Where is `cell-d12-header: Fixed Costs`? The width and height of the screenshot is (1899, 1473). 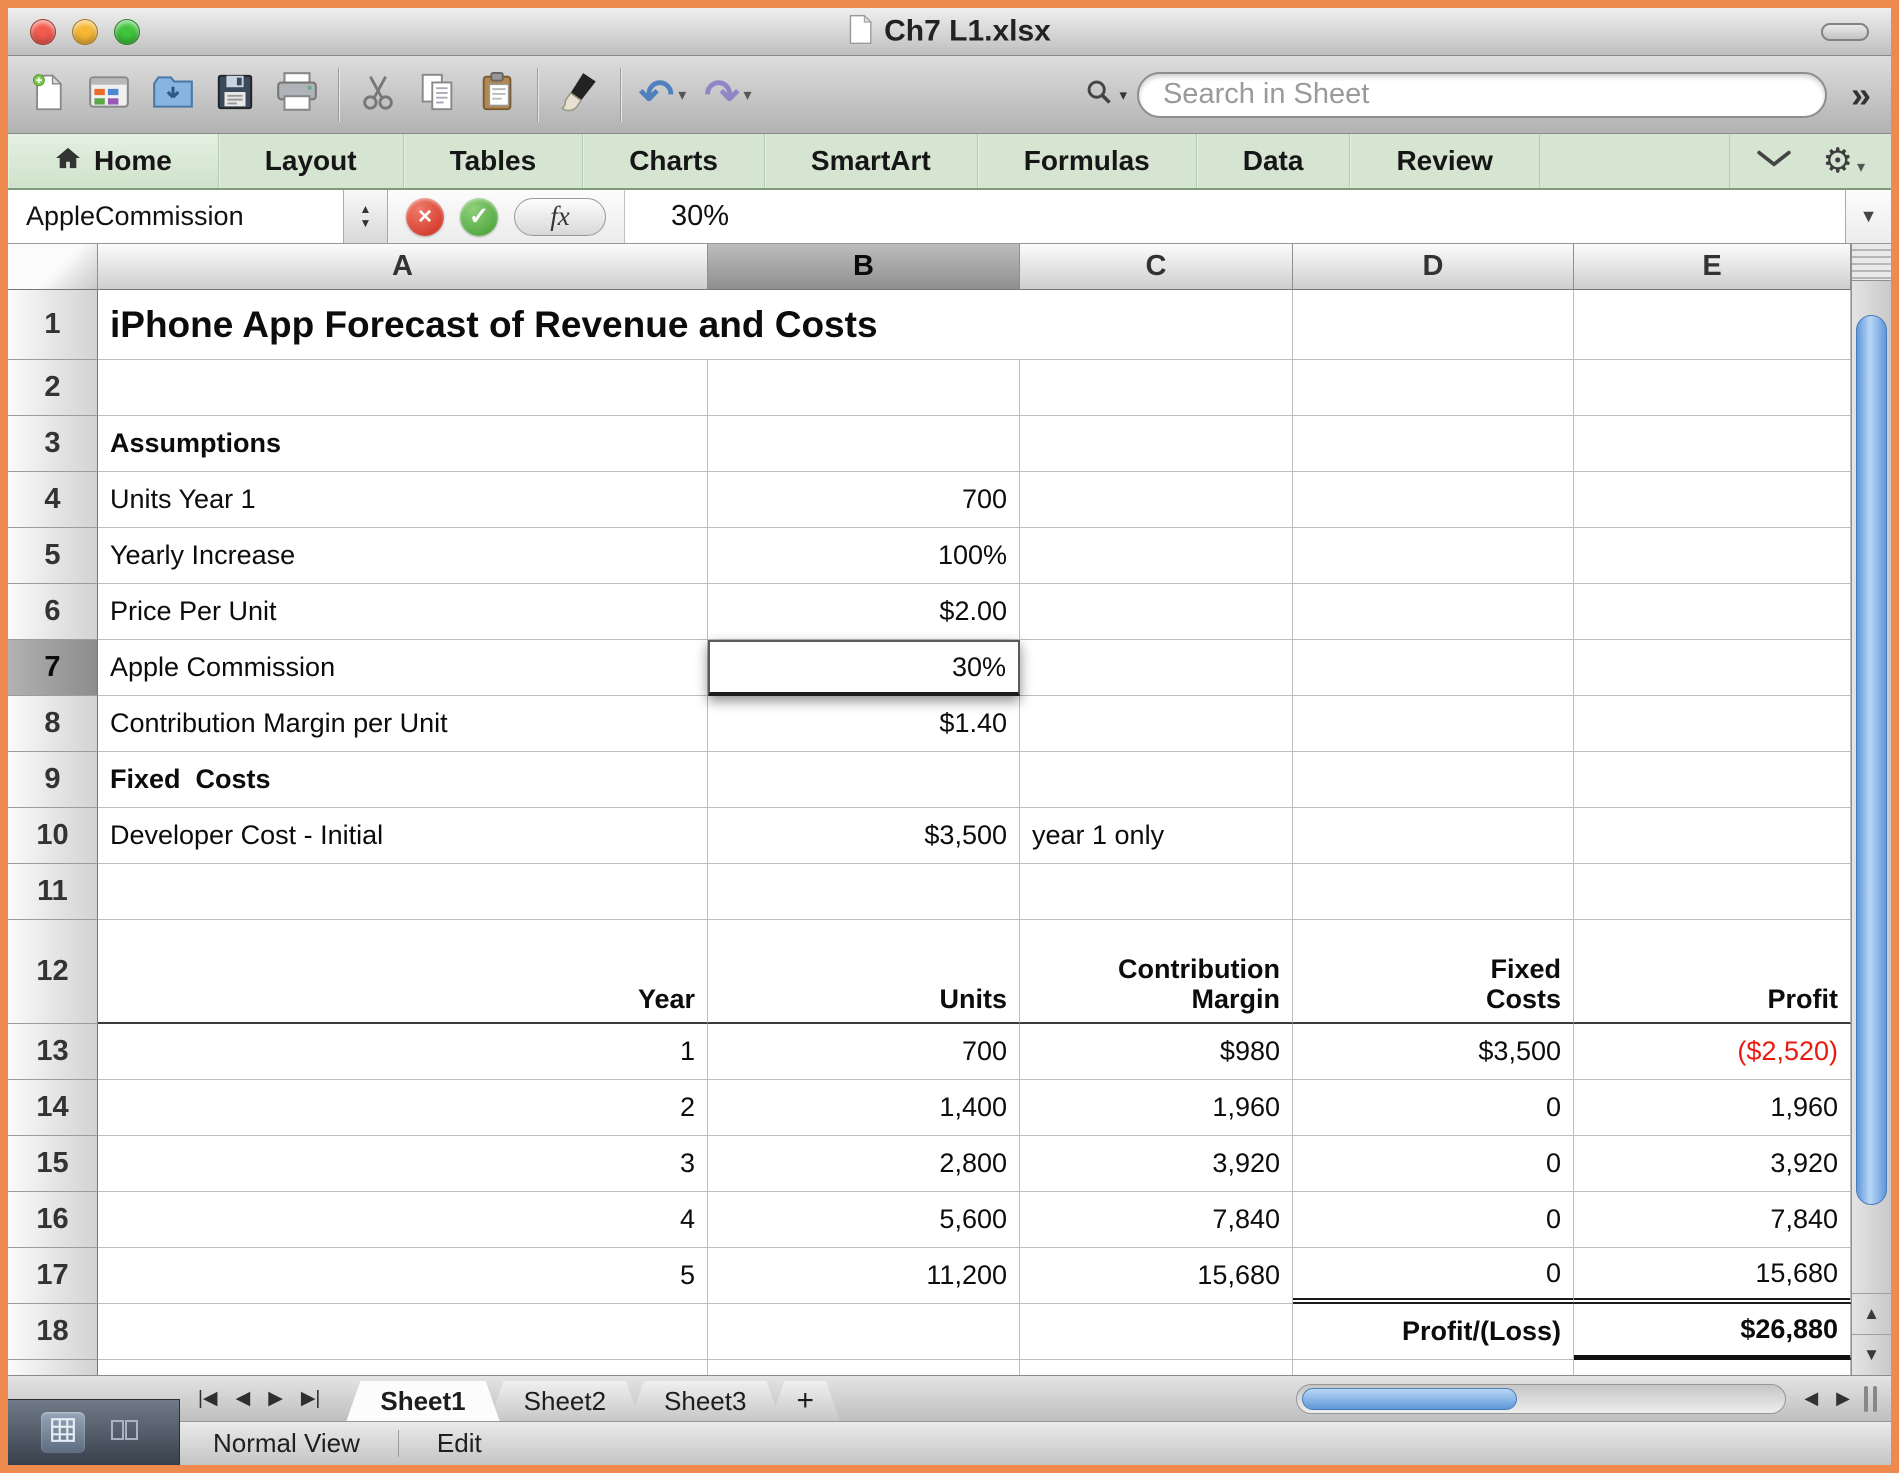 cell-d12-header: Fixed Costs is located at coordinates (1433, 972).